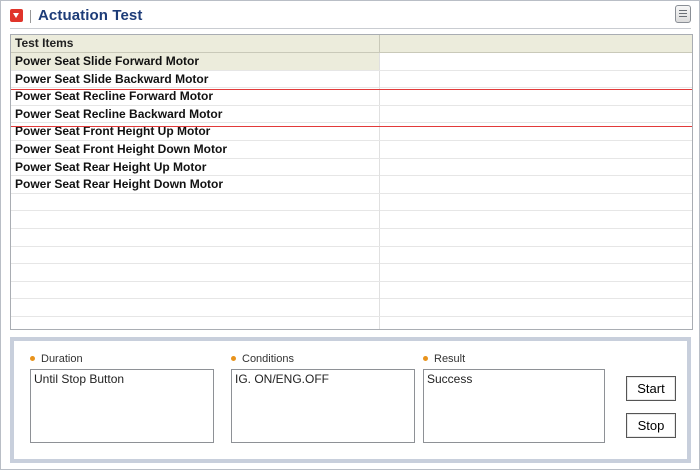 The image size is (700, 470). I want to click on result-label-text: Result, so click(450, 359).